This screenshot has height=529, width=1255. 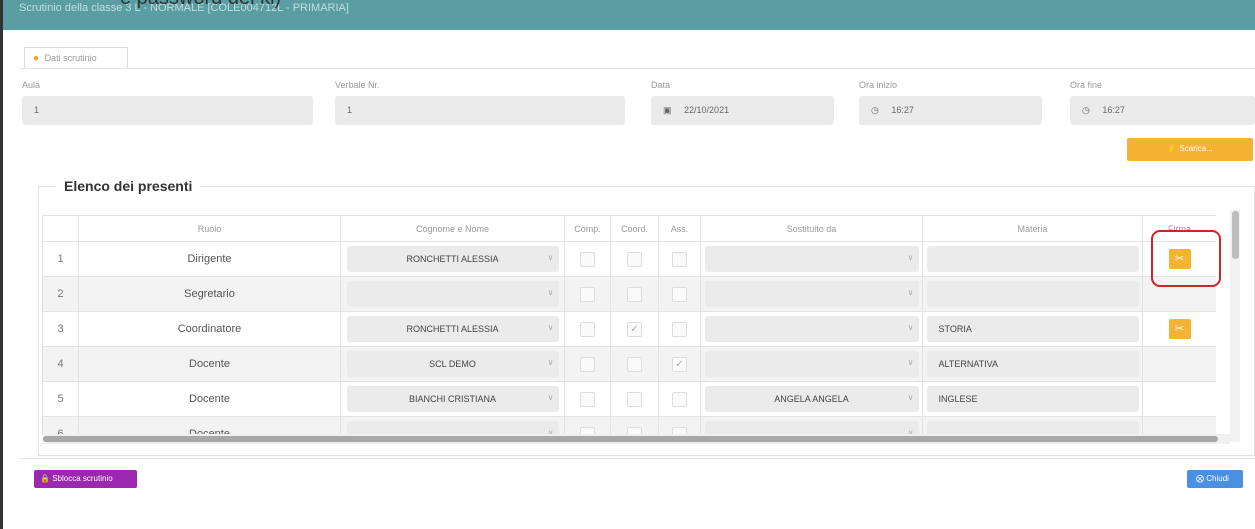 What do you see at coordinates (60, 329) in the screenshot?
I see `row-number: 3` at bounding box center [60, 329].